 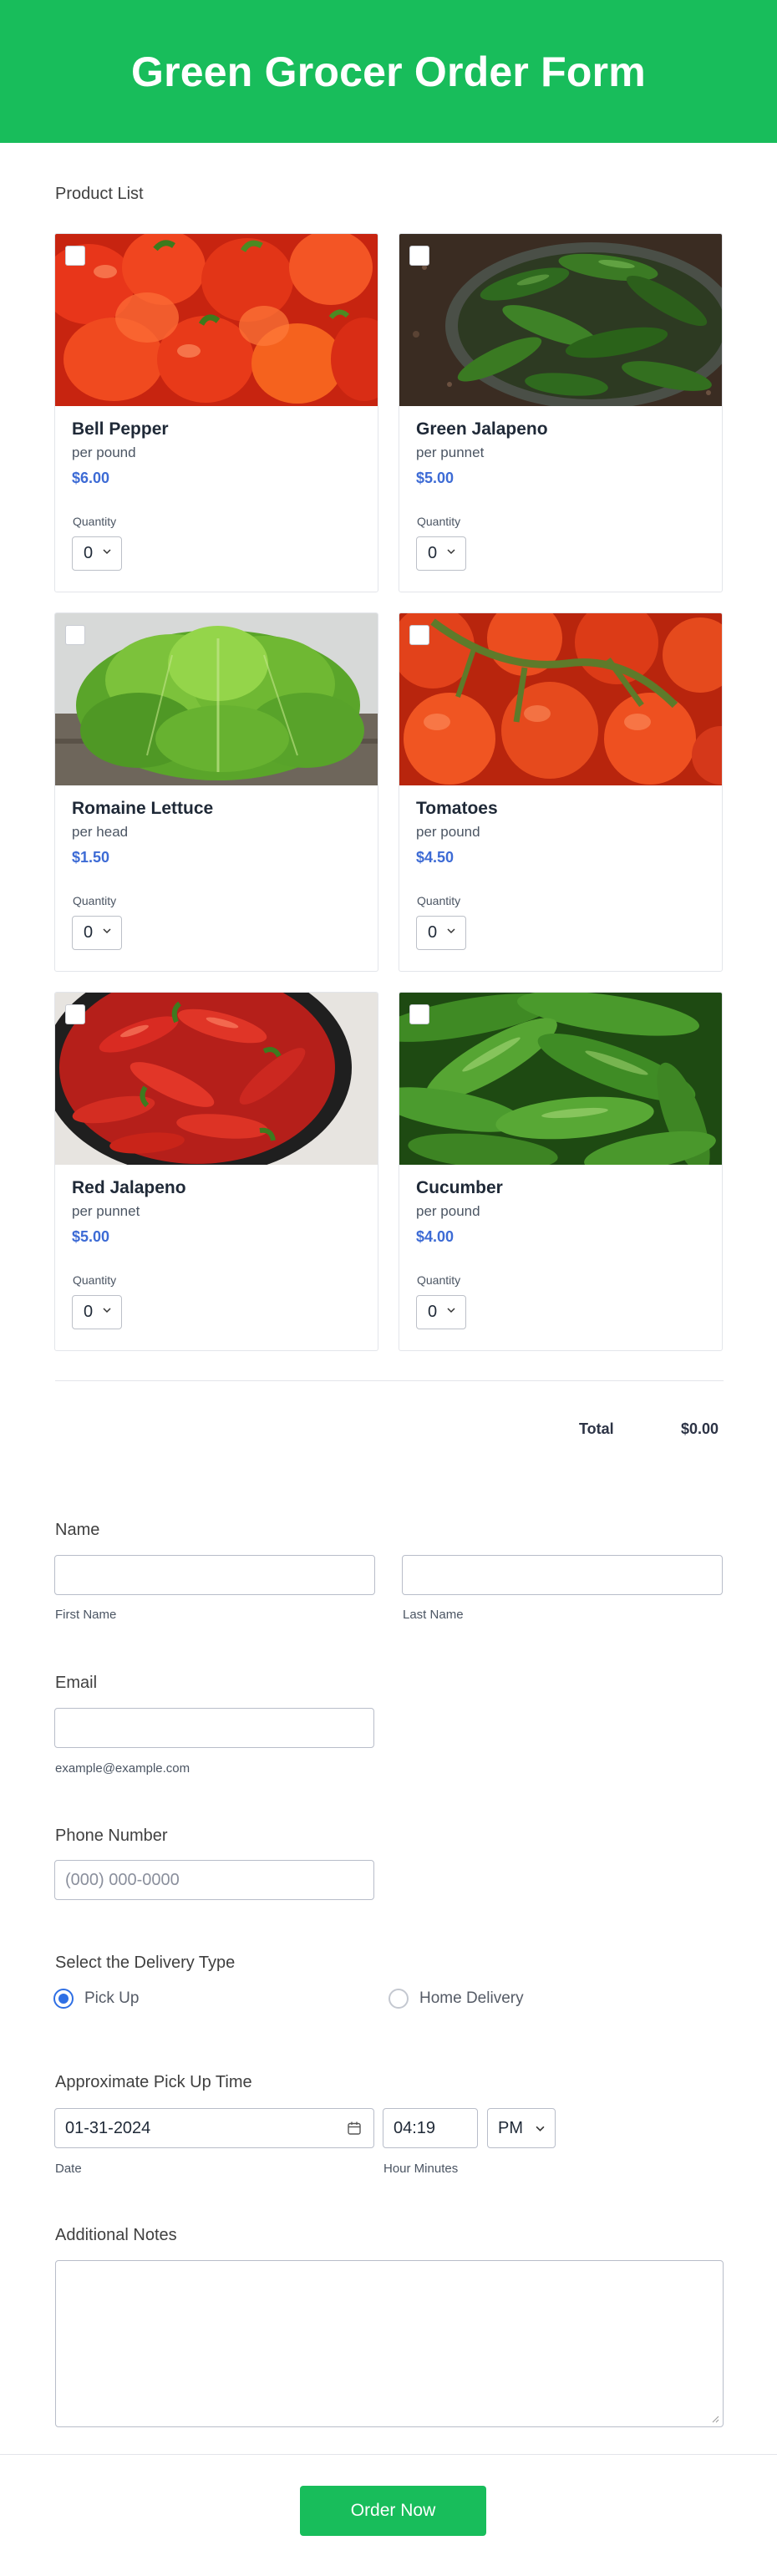 I want to click on product-name: Tomatoes, so click(x=457, y=808).